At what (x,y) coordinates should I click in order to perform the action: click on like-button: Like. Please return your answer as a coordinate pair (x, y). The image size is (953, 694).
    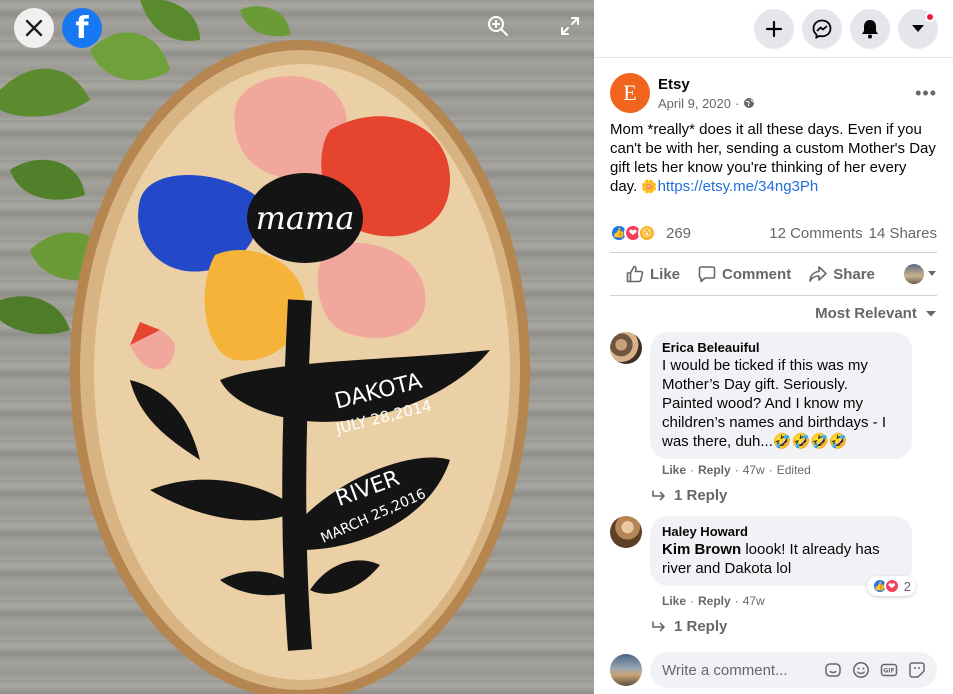
    Looking at the image, I should click on (649, 274).